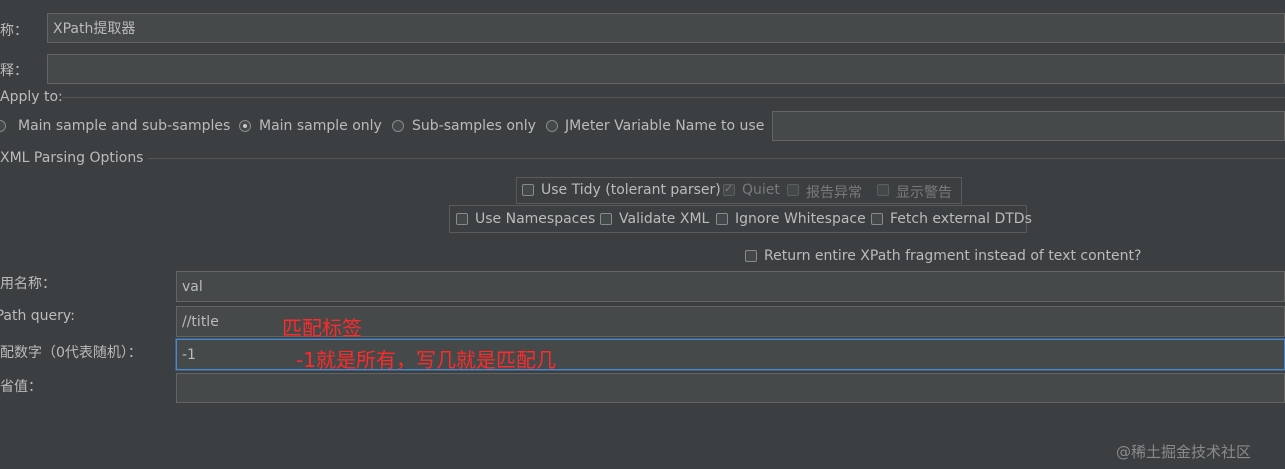  What do you see at coordinates (28, 284) in the screenshot?
I see `ref-name-label: 引用名称：` at bounding box center [28, 284].